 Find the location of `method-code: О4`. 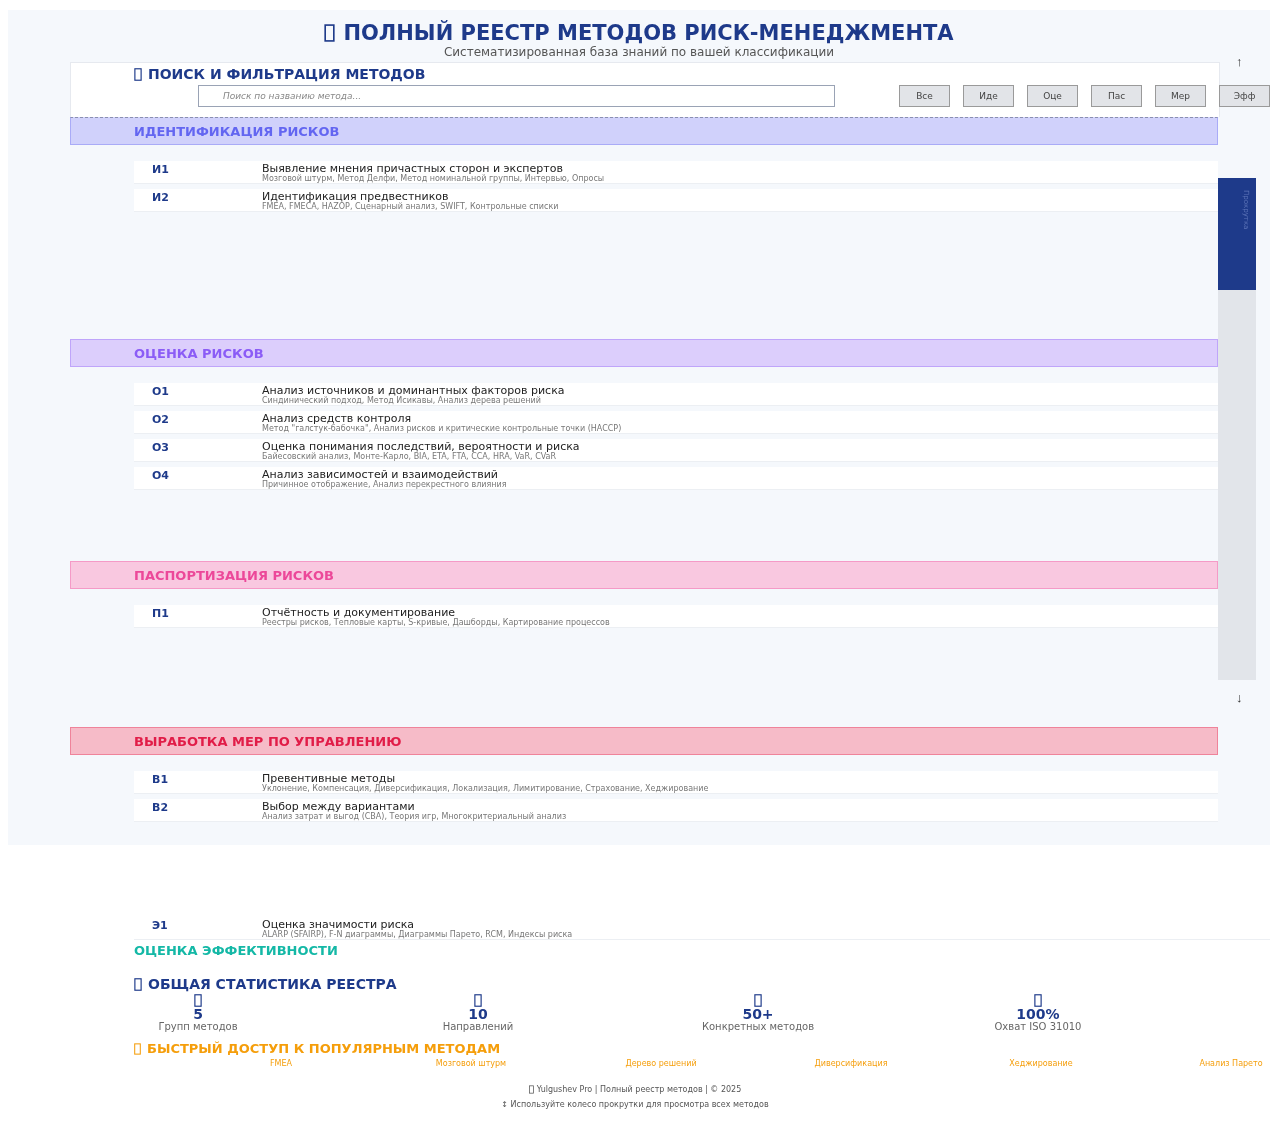

method-code: О4 is located at coordinates (161, 476).